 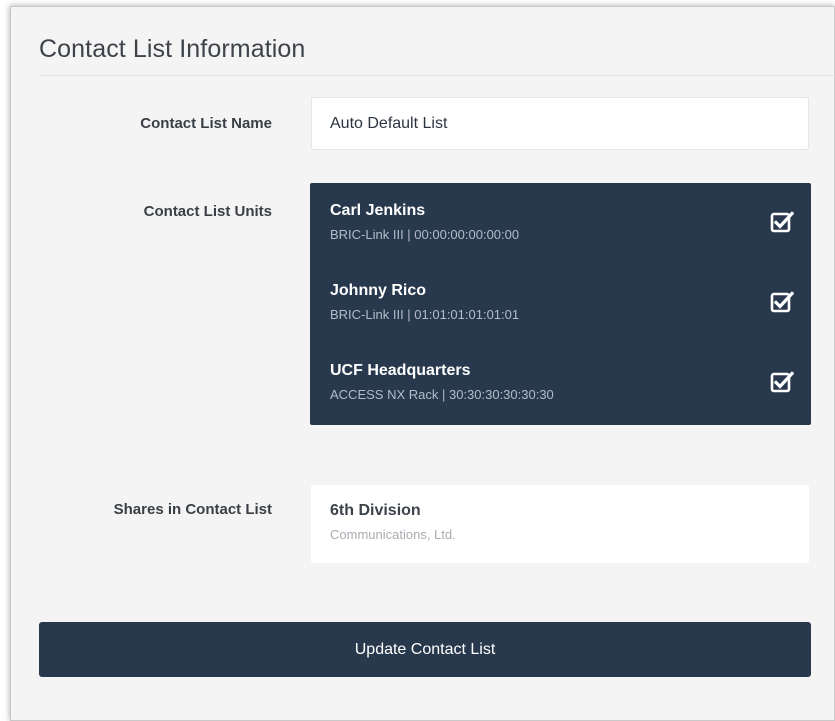 I want to click on title-divider, so click(x=437, y=75).